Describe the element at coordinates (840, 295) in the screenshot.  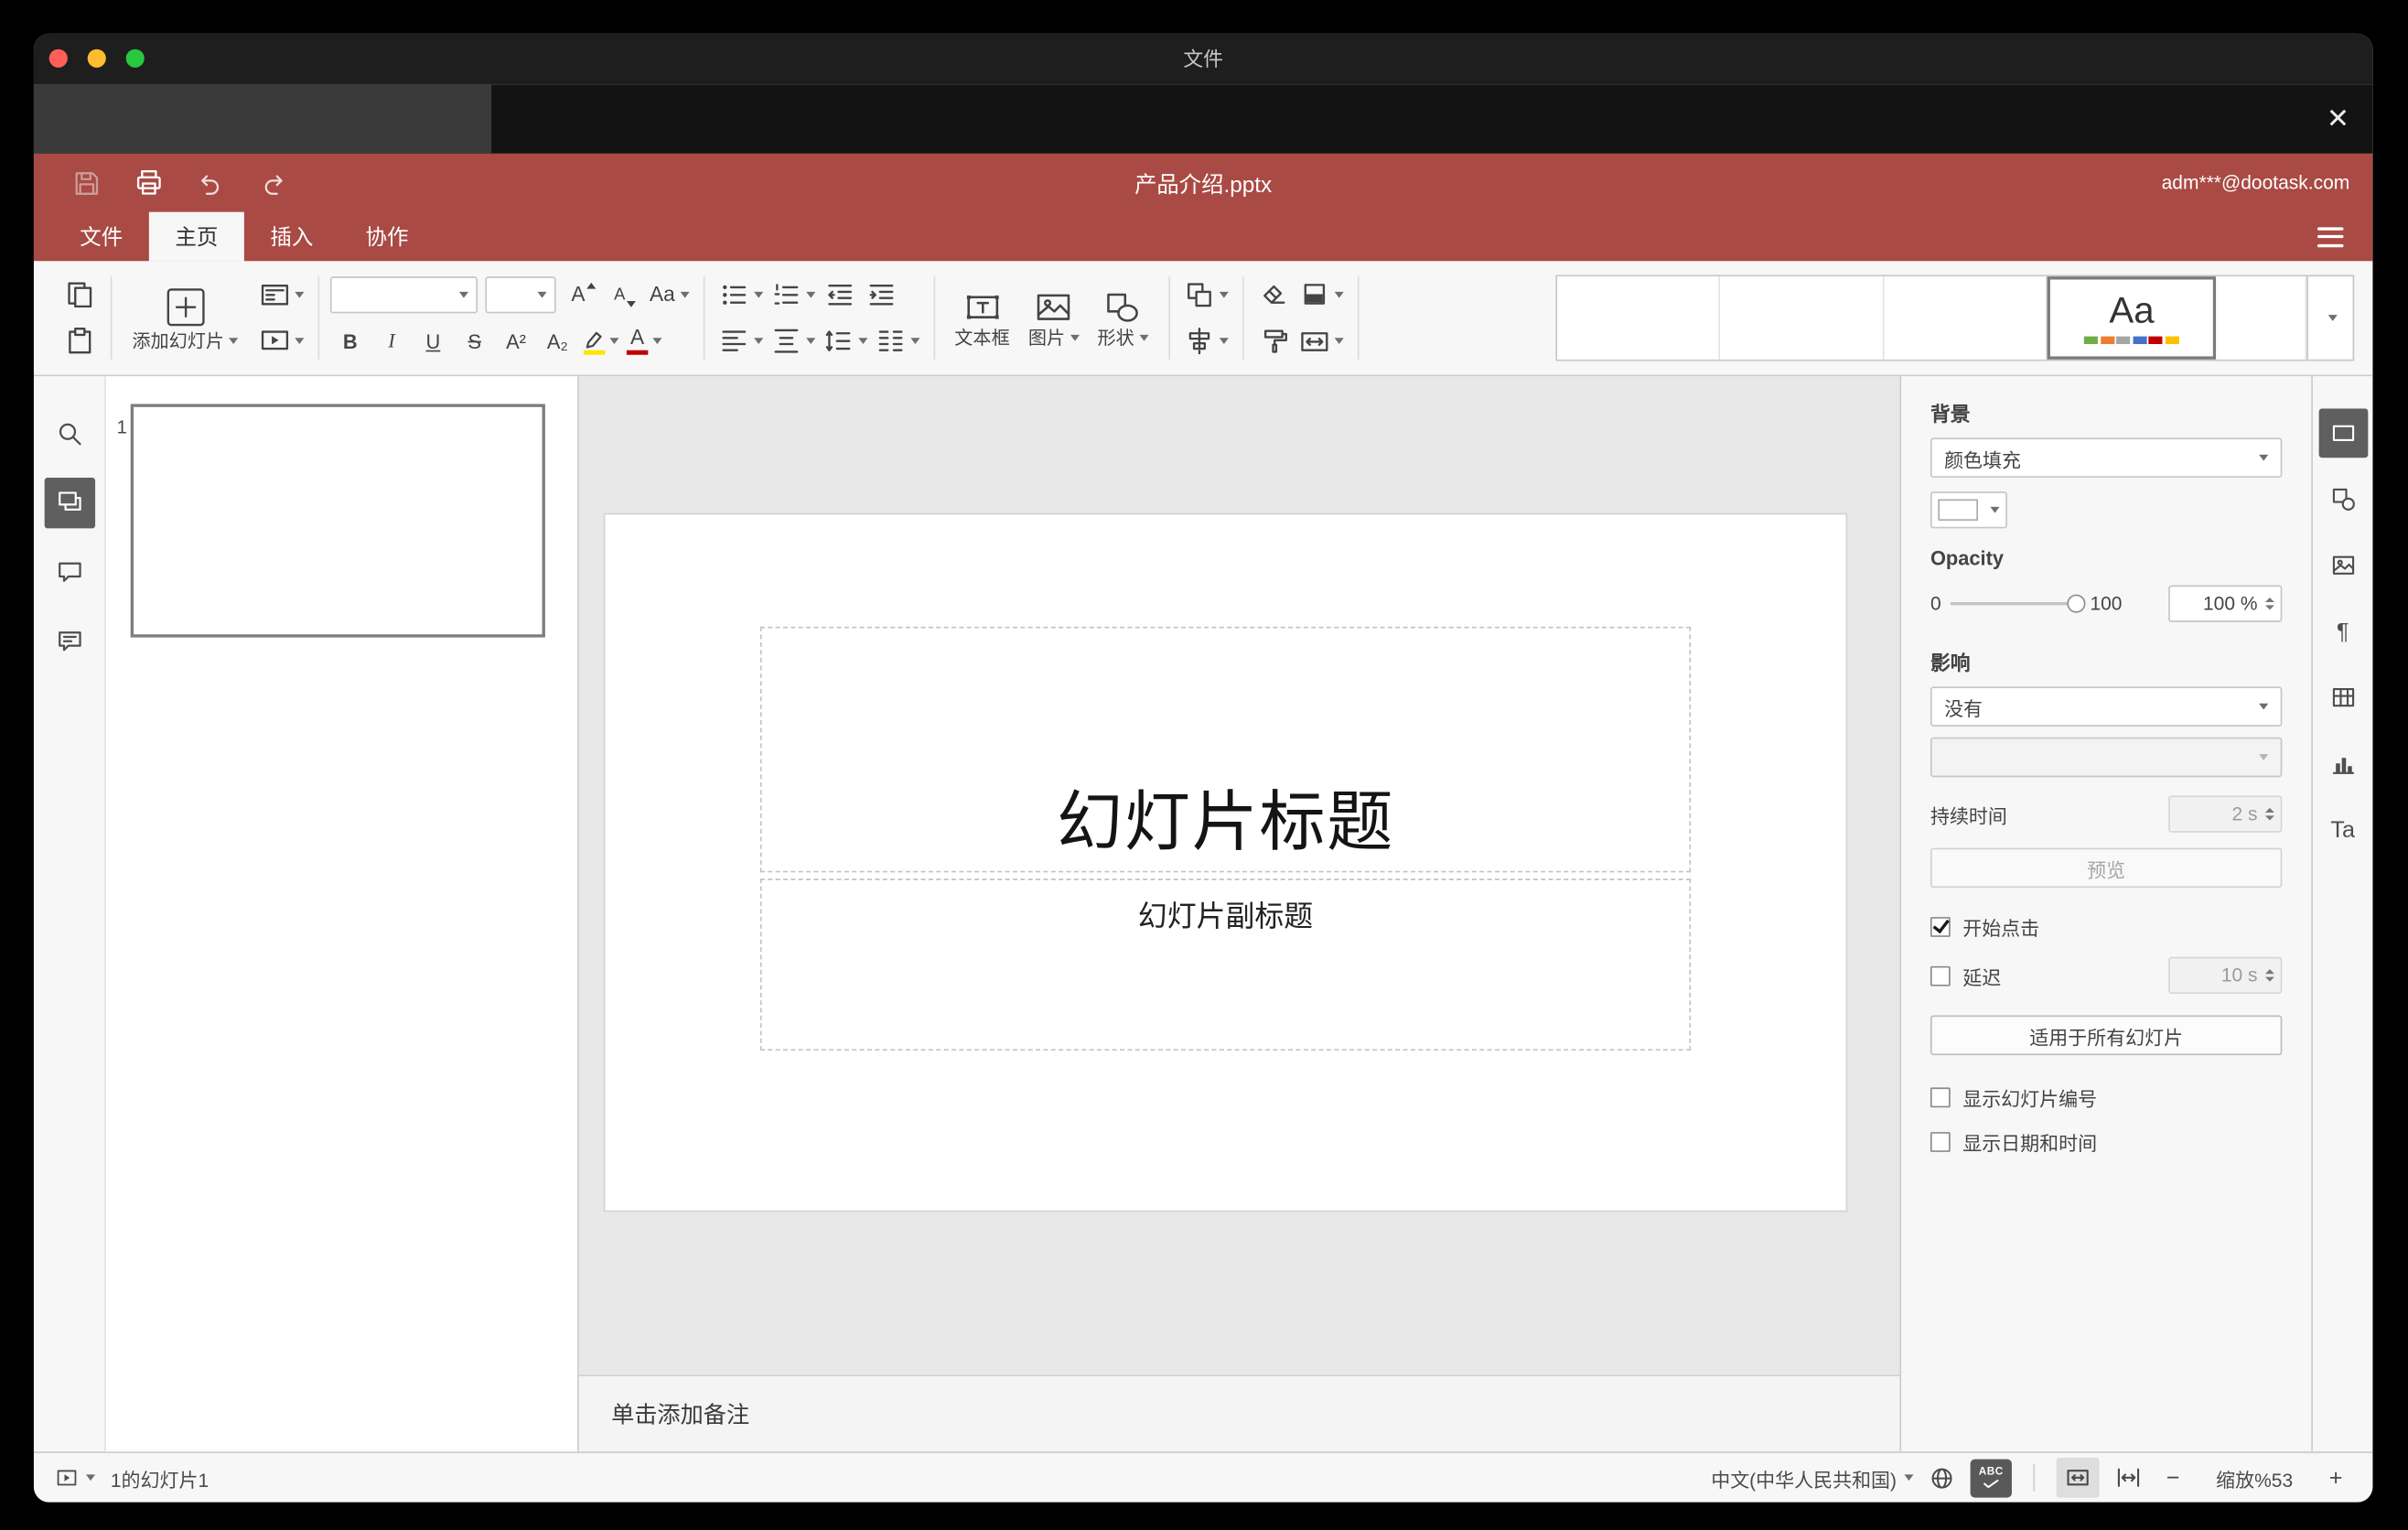
I see `decrease-indent-button` at that location.